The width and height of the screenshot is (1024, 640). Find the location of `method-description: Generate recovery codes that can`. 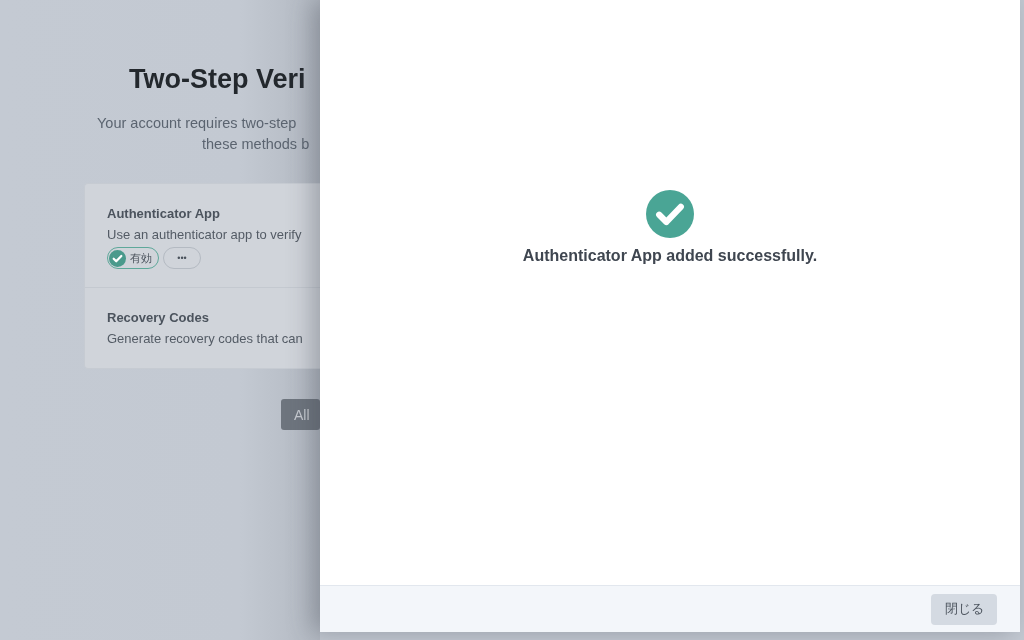

method-description: Generate recovery codes that can is located at coordinates (205, 338).